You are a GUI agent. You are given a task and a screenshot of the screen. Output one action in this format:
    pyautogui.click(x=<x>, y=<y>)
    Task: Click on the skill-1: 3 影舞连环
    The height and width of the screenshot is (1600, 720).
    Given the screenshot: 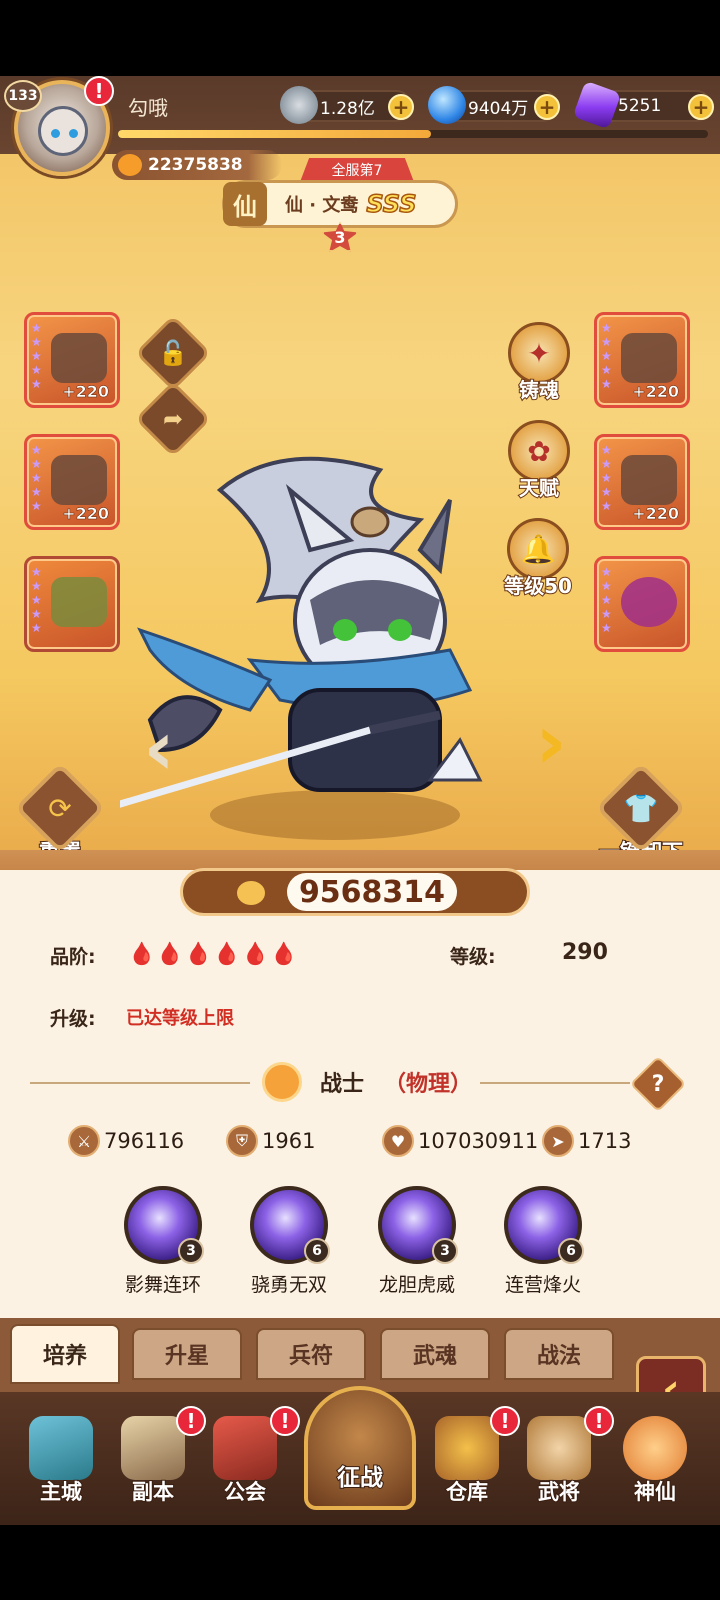 What is the action you would take?
    pyautogui.click(x=163, y=1241)
    